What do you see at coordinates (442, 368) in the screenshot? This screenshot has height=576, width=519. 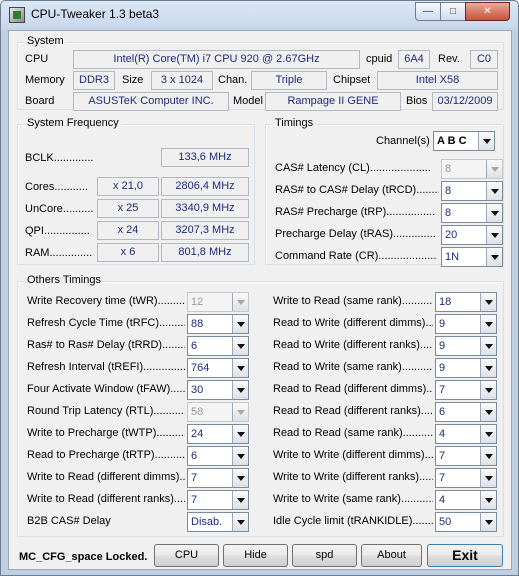 I see `other-right-select-3-value: 9` at bounding box center [442, 368].